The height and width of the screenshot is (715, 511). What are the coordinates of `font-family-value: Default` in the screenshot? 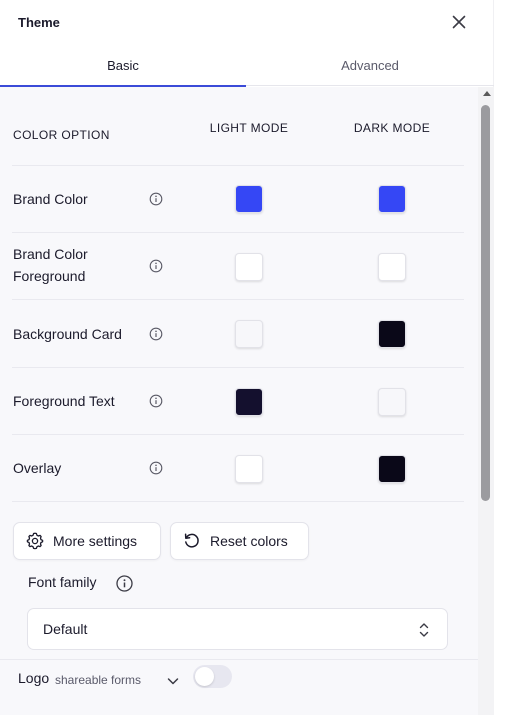 It's located at (65, 629).